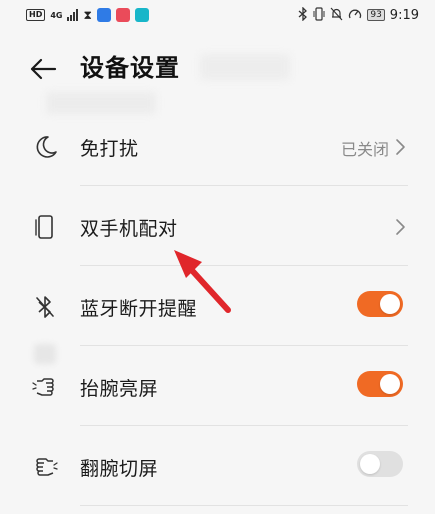  Describe the element at coordinates (319, 15) in the screenshot. I see `vibrate-icon` at that location.